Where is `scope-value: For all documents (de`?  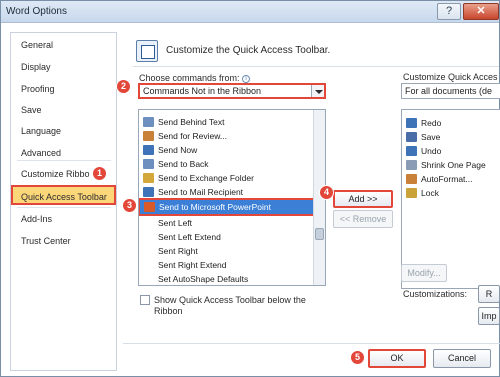
scope-value: For all documents (de is located at coordinates (449, 91).